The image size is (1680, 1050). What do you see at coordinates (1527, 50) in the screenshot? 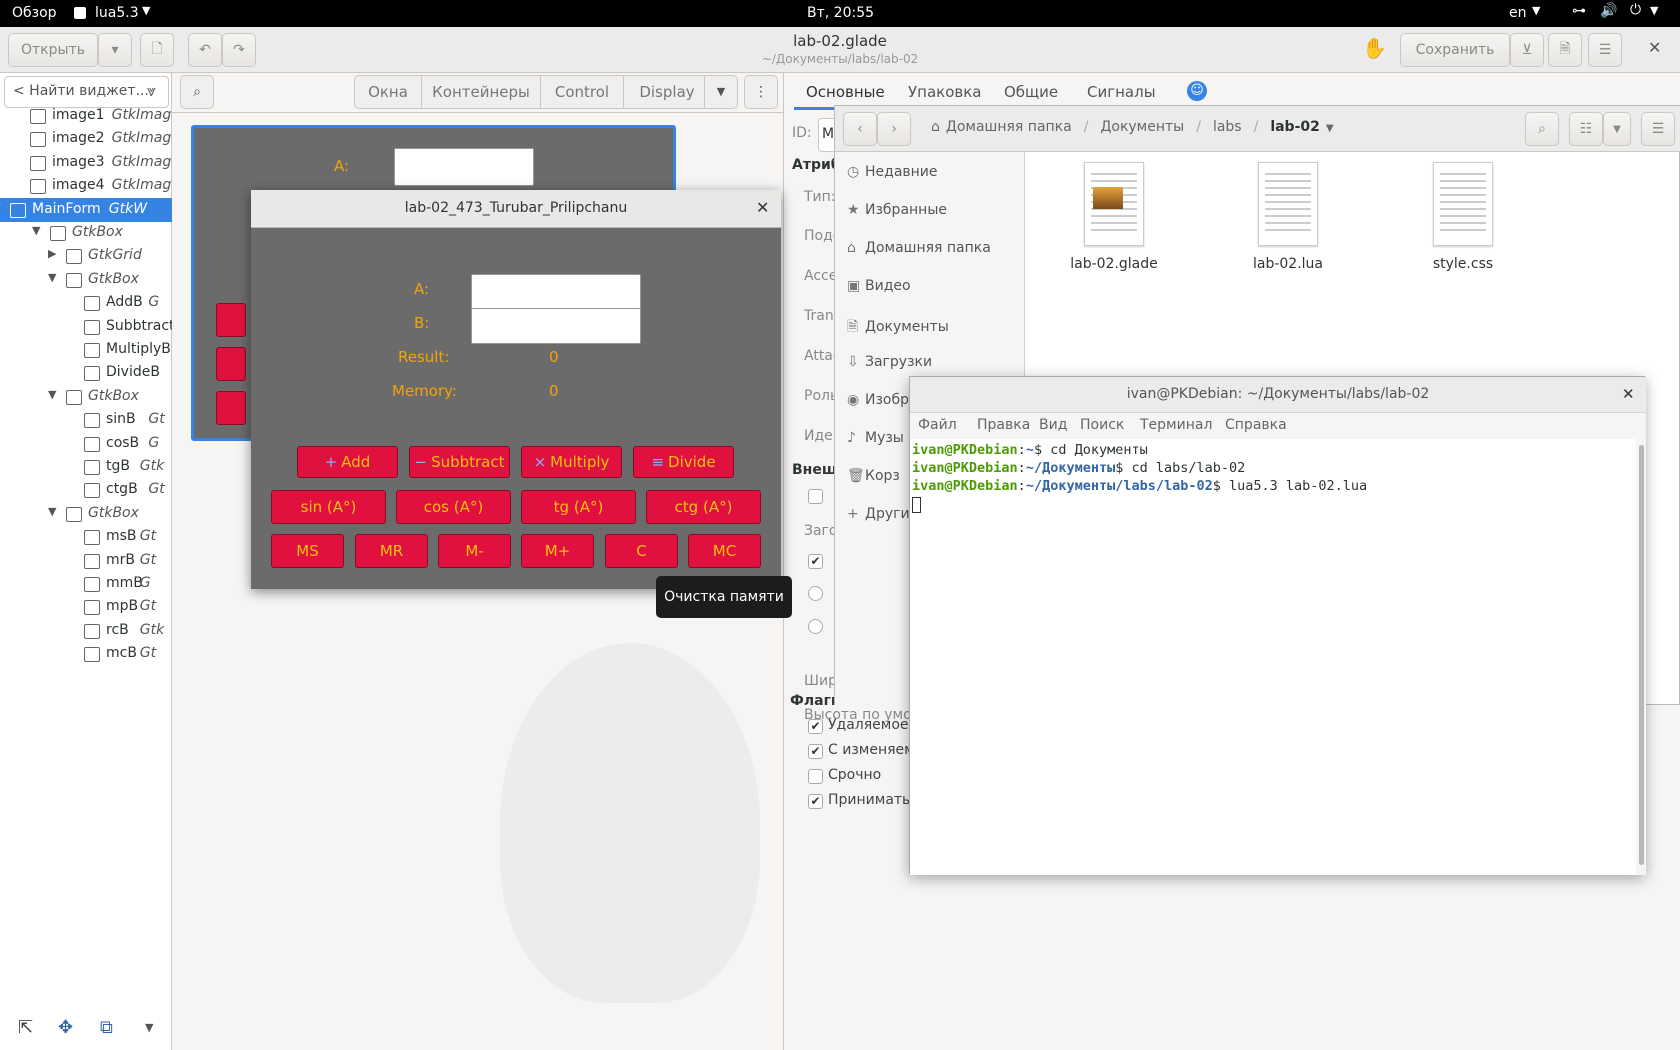
I see `save-as-icon: ⊻` at bounding box center [1527, 50].